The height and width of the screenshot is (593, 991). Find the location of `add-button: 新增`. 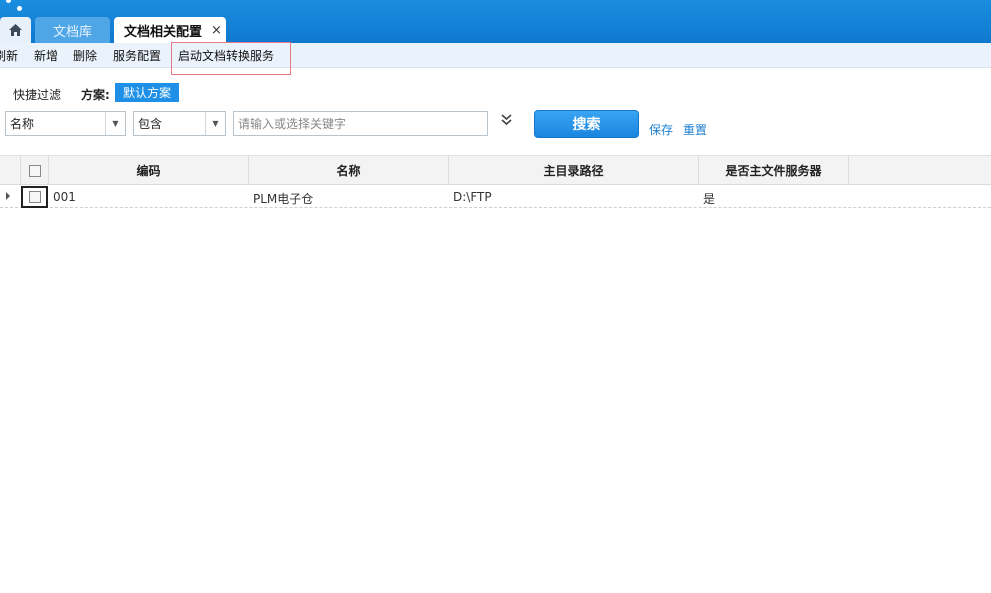

add-button: 新增 is located at coordinates (46, 55).